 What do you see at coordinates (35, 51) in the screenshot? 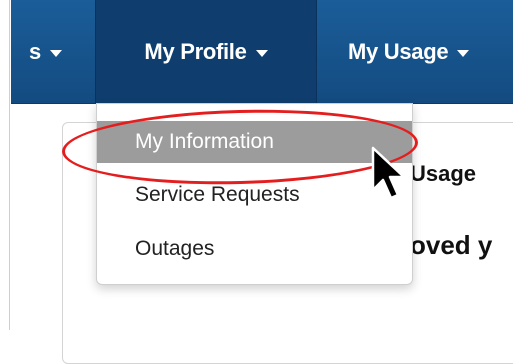
I see `nav-item-previous-label: s` at bounding box center [35, 51].